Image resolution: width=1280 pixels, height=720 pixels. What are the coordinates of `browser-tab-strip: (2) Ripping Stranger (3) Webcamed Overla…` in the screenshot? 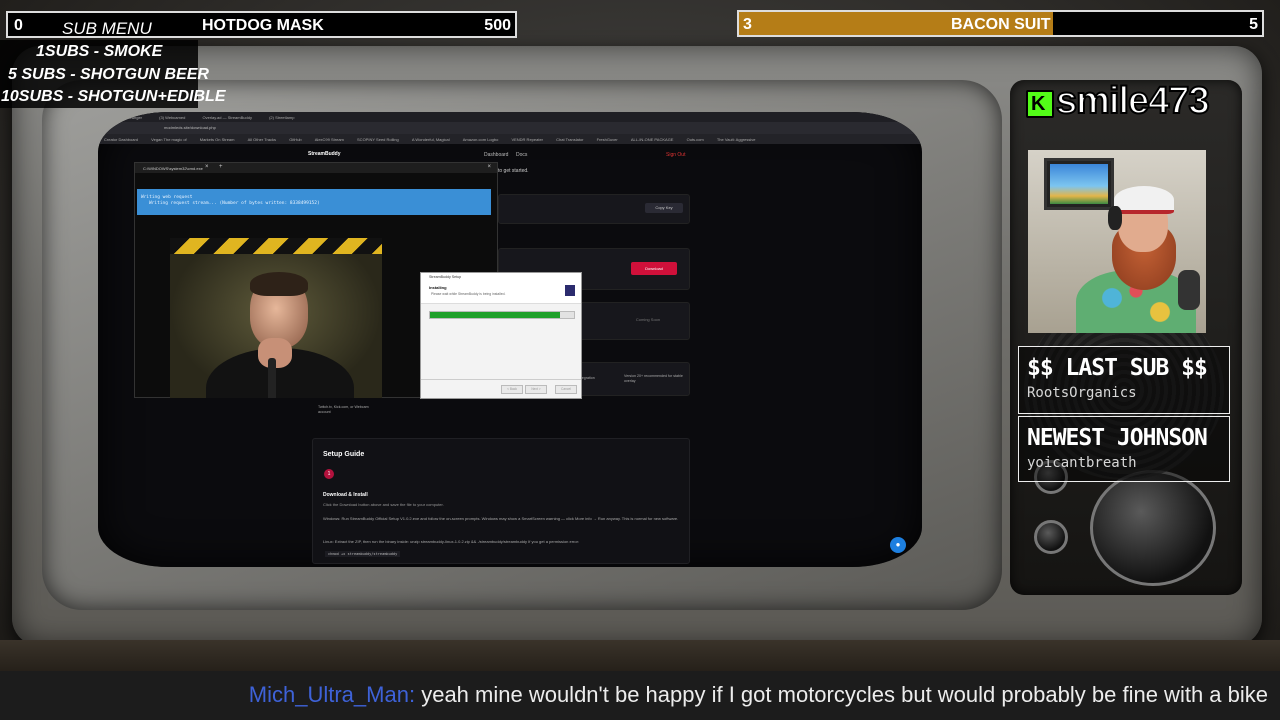 It's located at (510, 117).